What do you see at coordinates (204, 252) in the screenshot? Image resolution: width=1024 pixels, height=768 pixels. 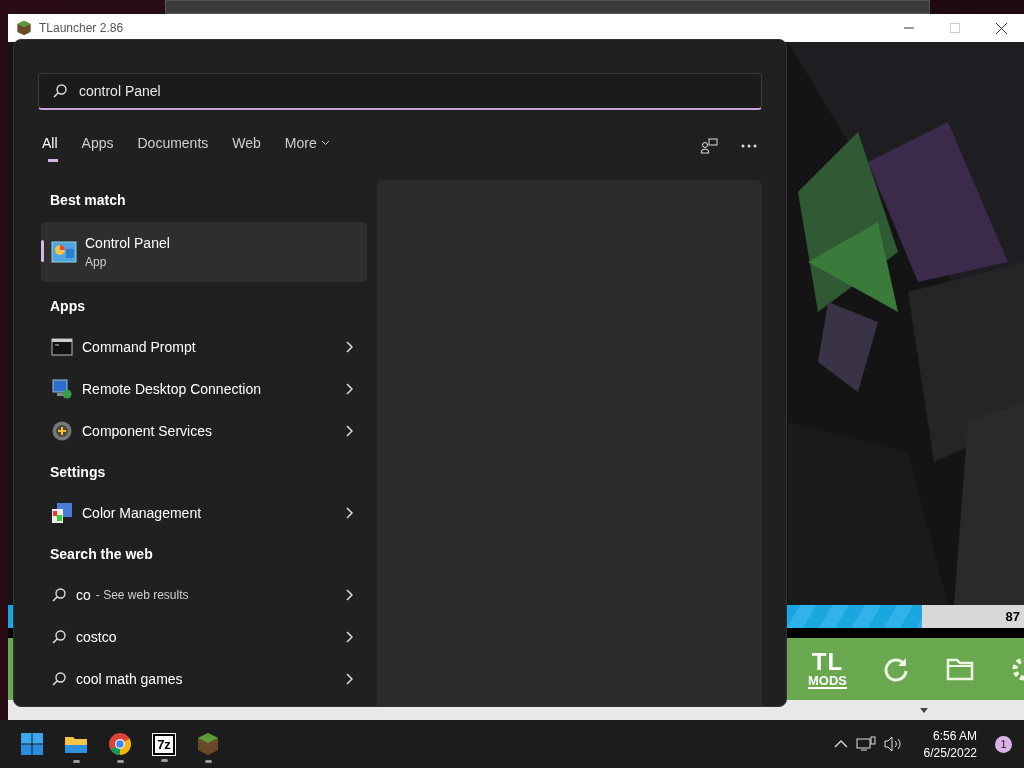 I see `best-match-item: Control Panel App` at bounding box center [204, 252].